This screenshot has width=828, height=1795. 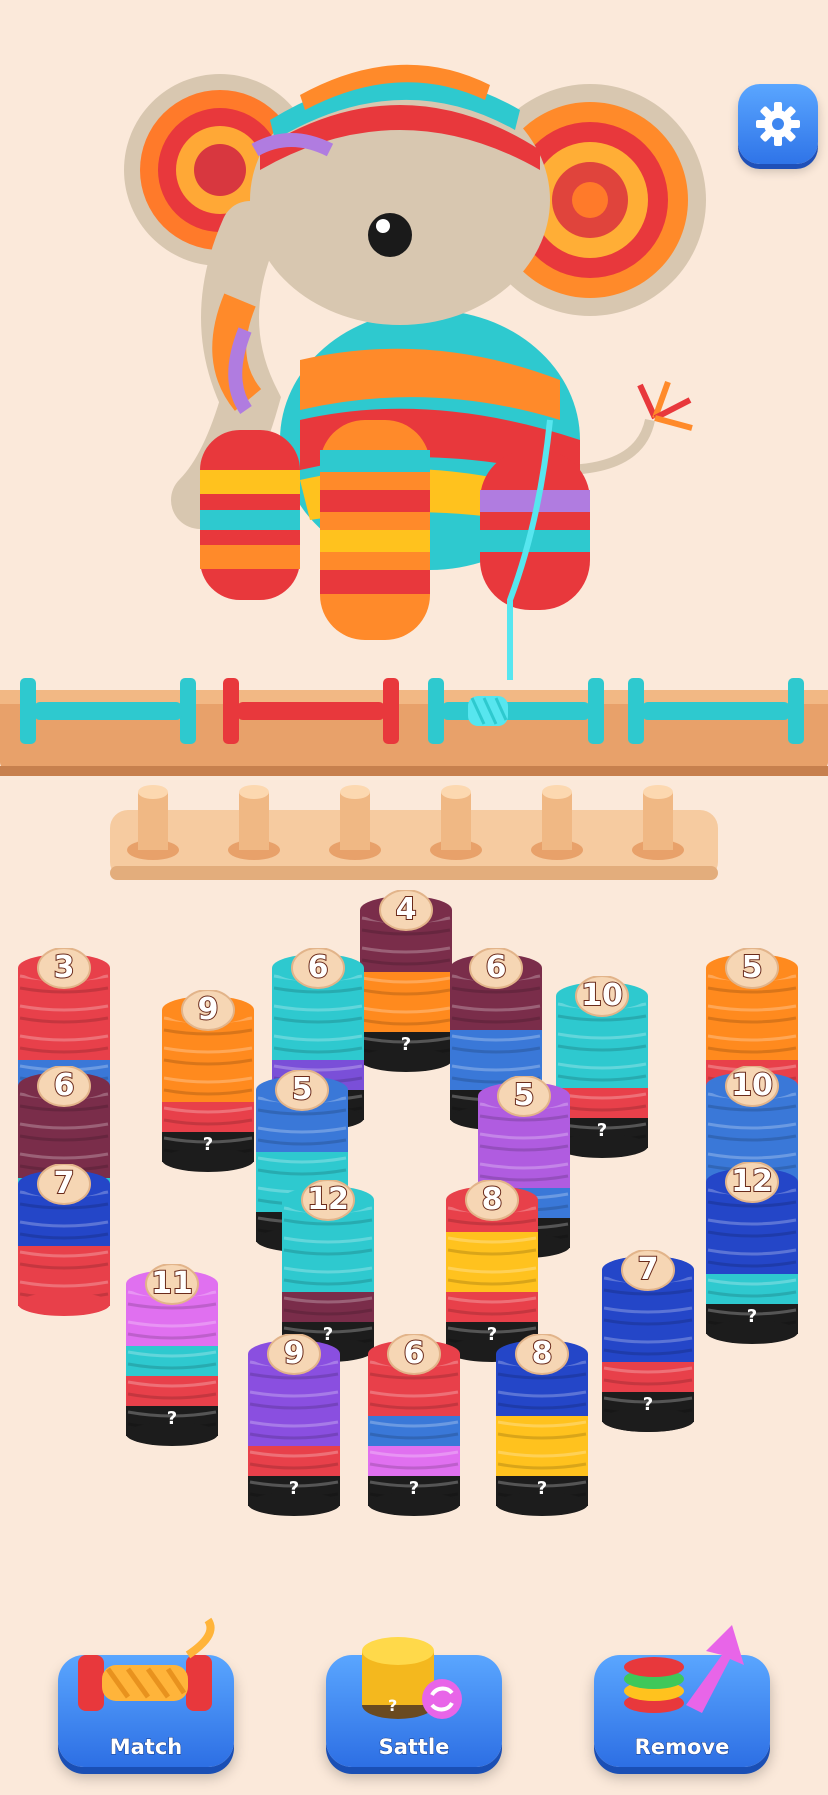 I want to click on coin-stack-shuffle-icon: ?, so click(x=412, y=1678).